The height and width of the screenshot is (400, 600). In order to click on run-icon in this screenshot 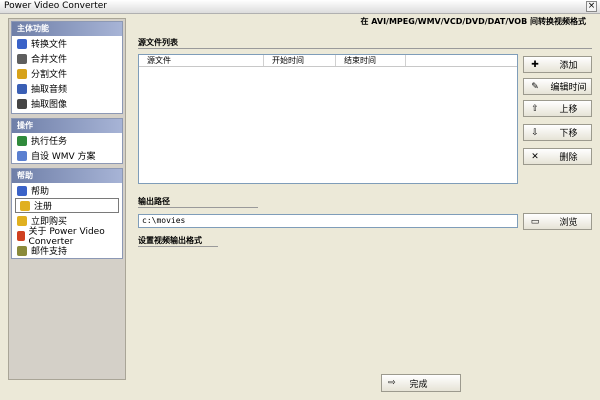, I will do `click(22, 140)`.